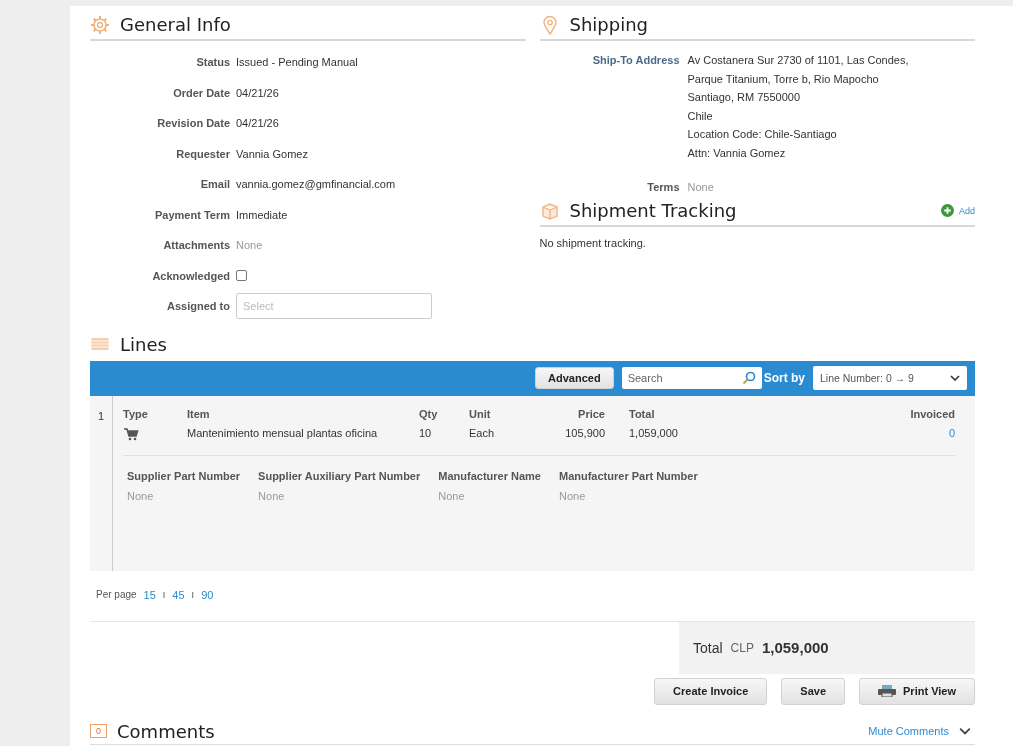 This screenshot has height=746, width=1013. I want to click on total-label: Total, so click(708, 647).